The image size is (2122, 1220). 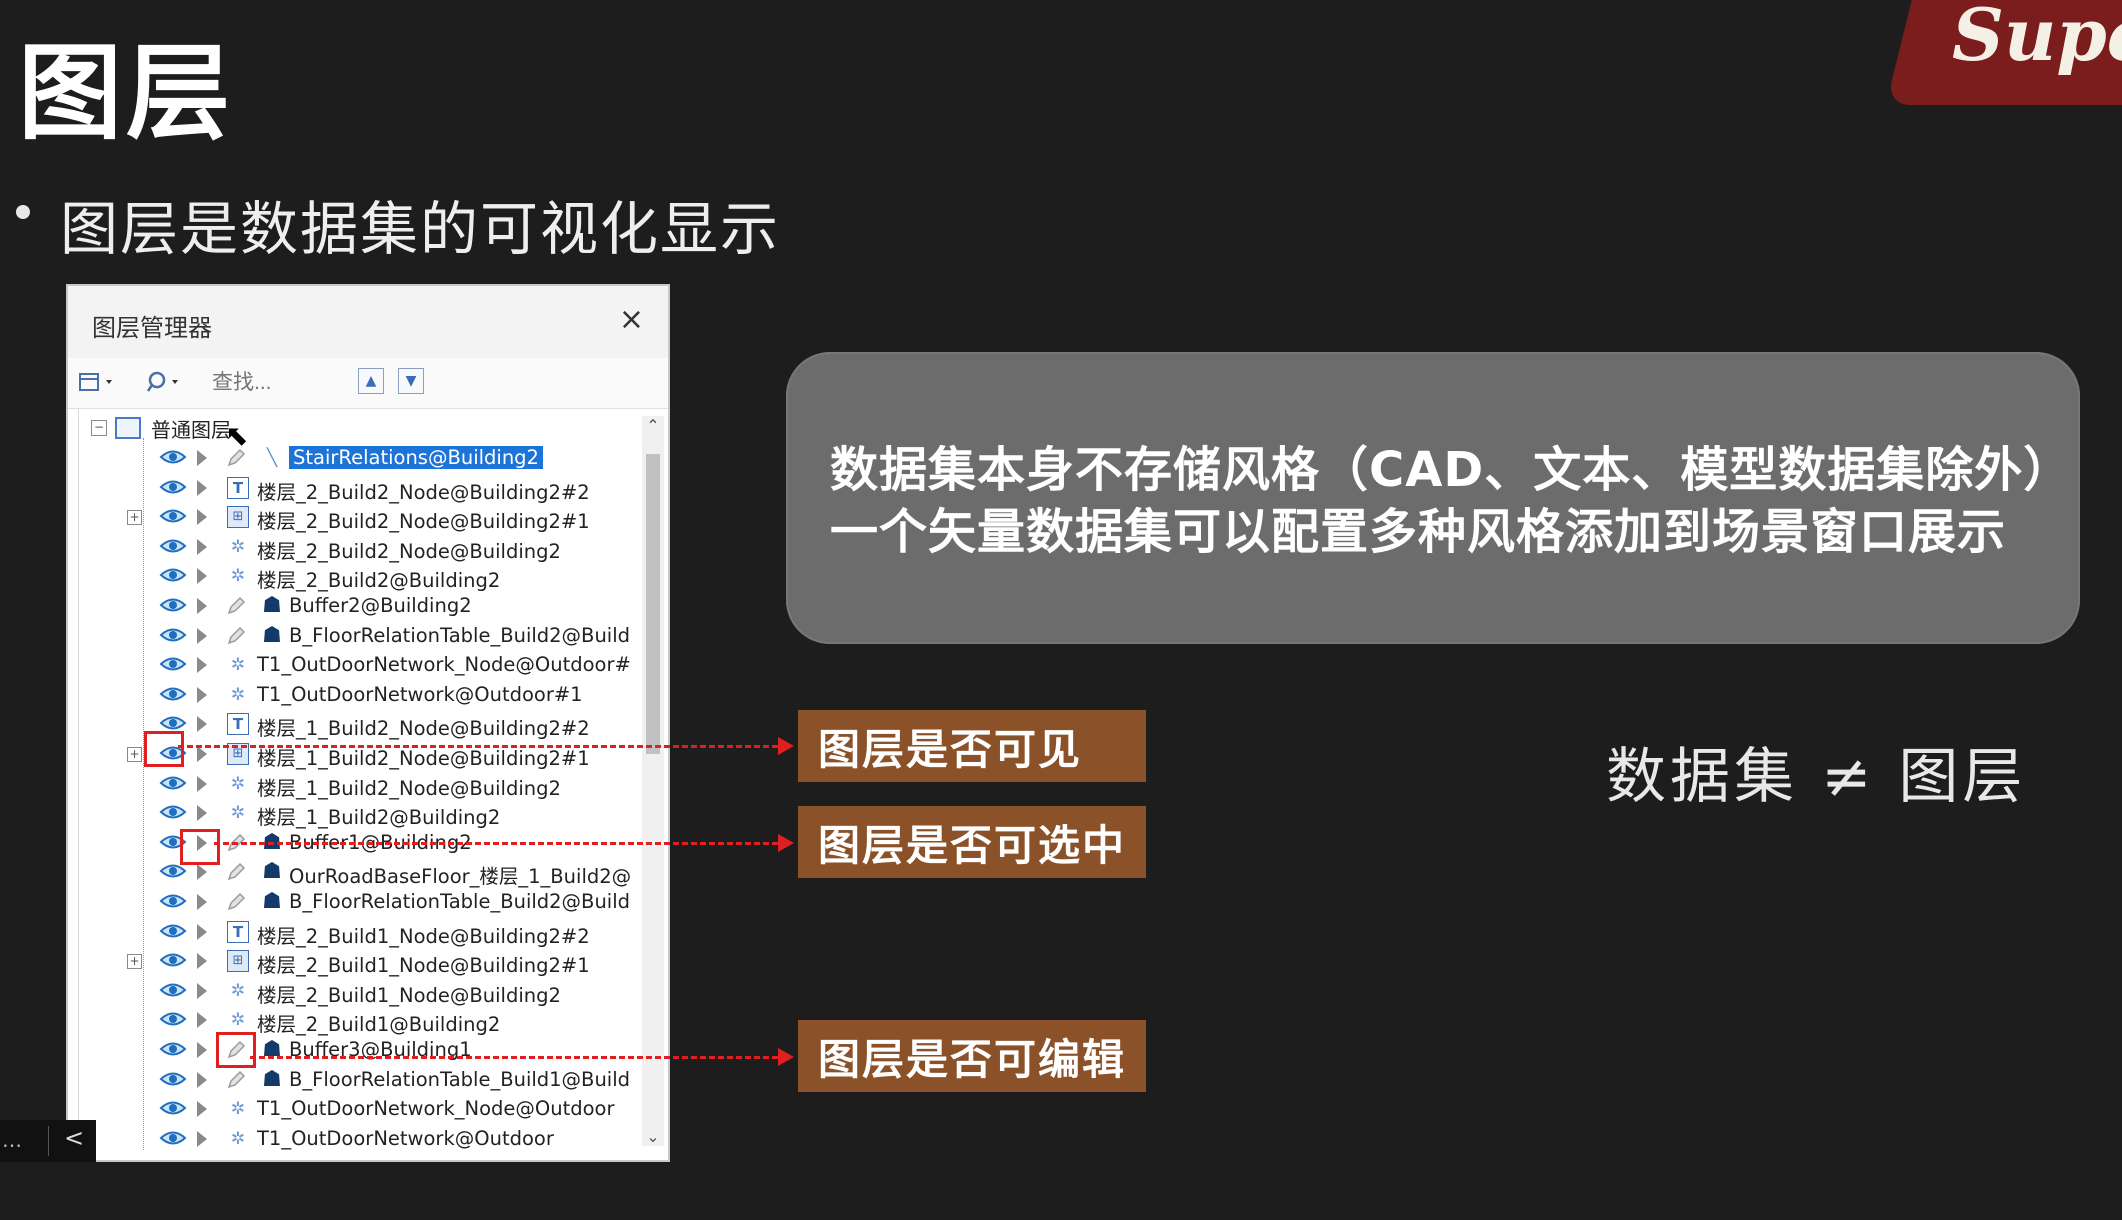 I want to click on layer-row: ✲ 楼层_2_Build1_Node@Building2, so click(x=355, y=992).